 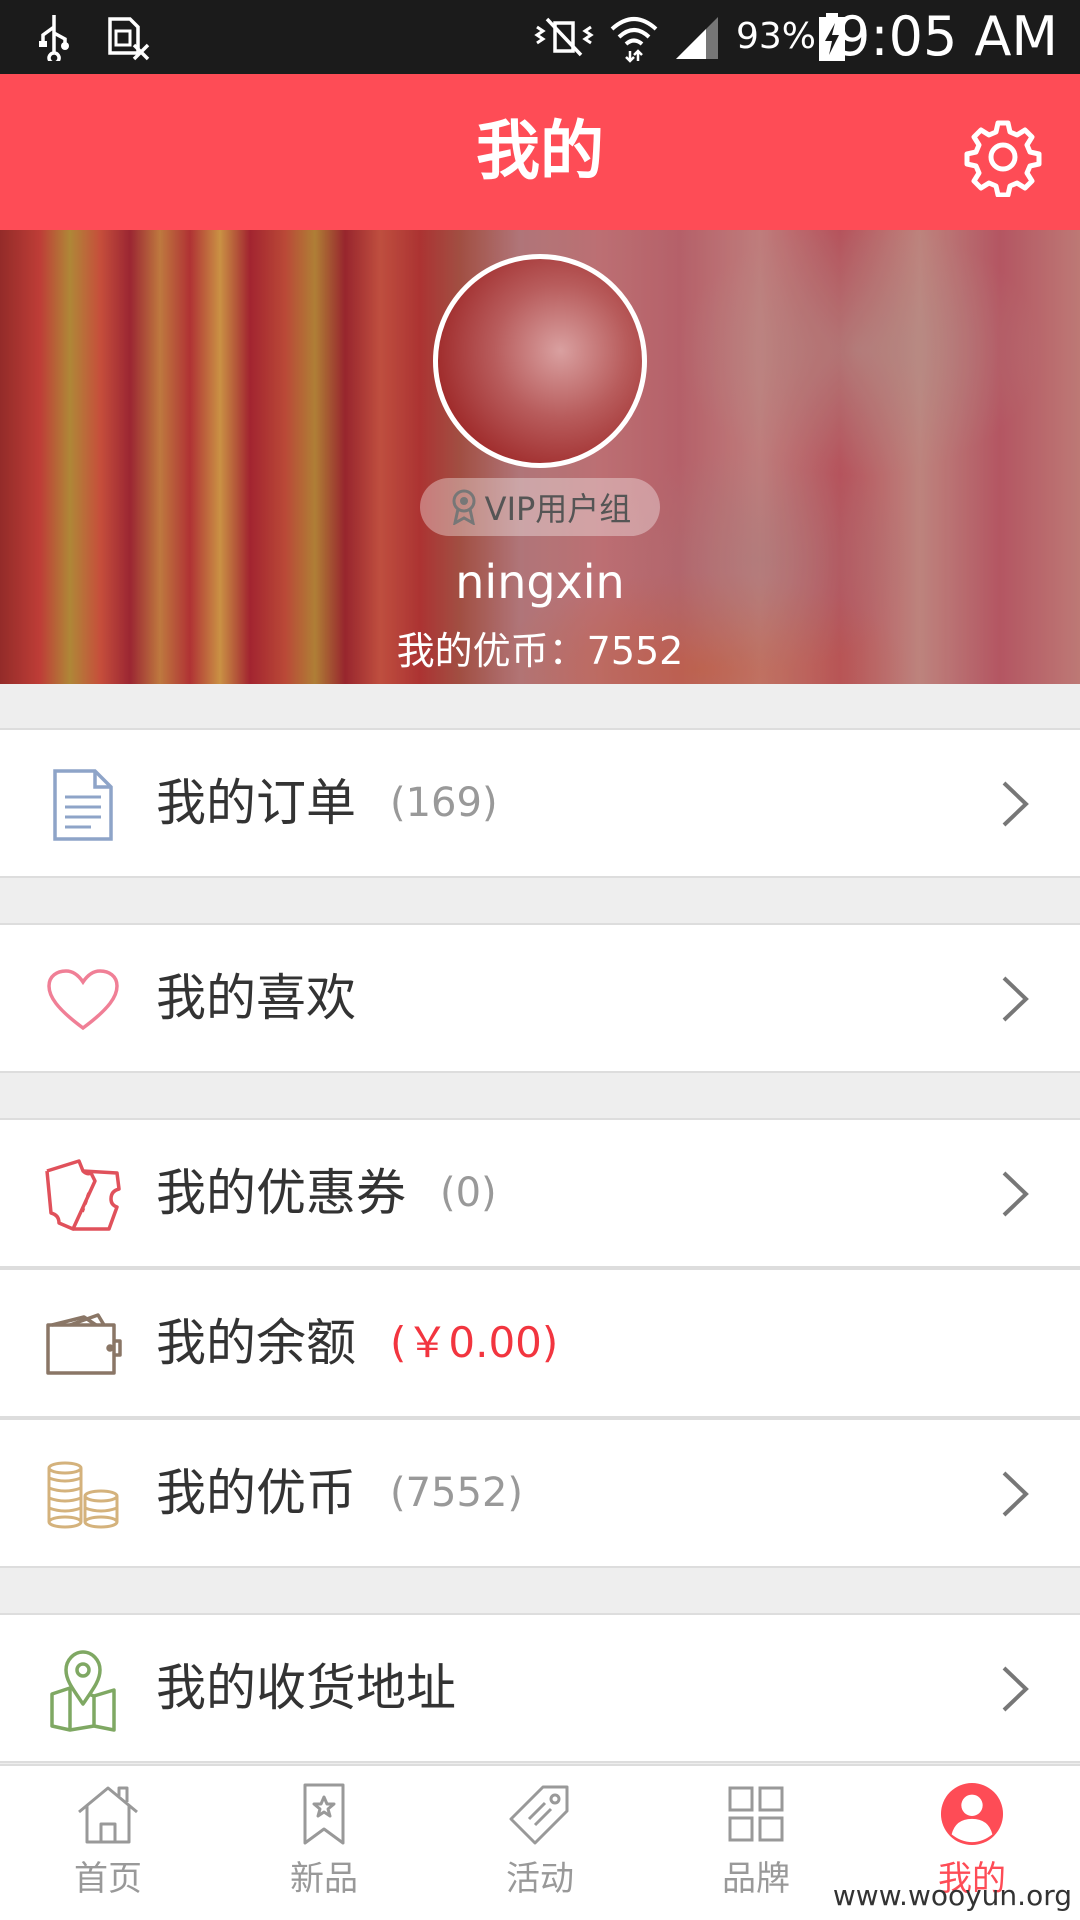 What do you see at coordinates (540, 361) in the screenshot?
I see `avatar` at bounding box center [540, 361].